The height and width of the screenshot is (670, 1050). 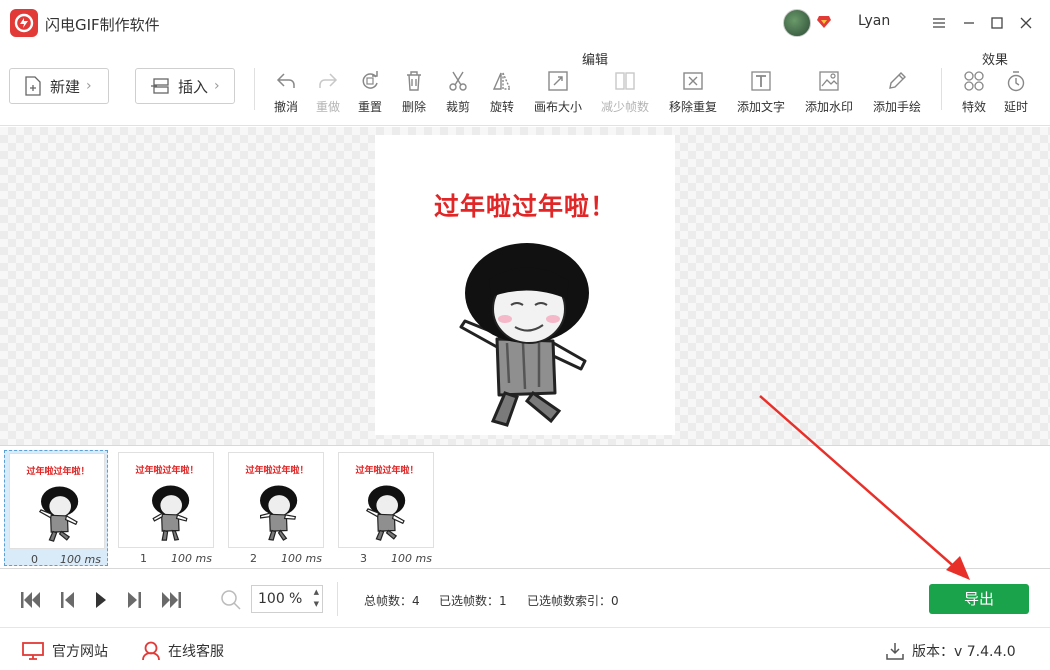 What do you see at coordinates (502, 92) in the screenshot?
I see `rotate-tool: 旋转` at bounding box center [502, 92].